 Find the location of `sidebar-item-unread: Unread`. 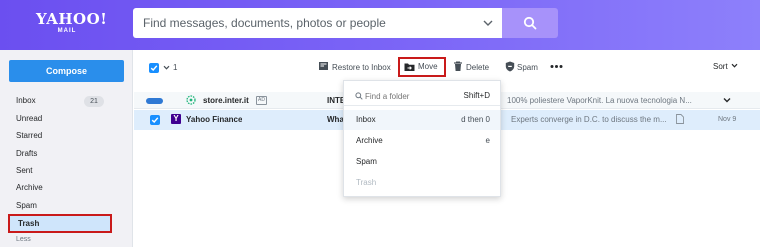

sidebar-item-unread: Unread is located at coordinates (60, 119).